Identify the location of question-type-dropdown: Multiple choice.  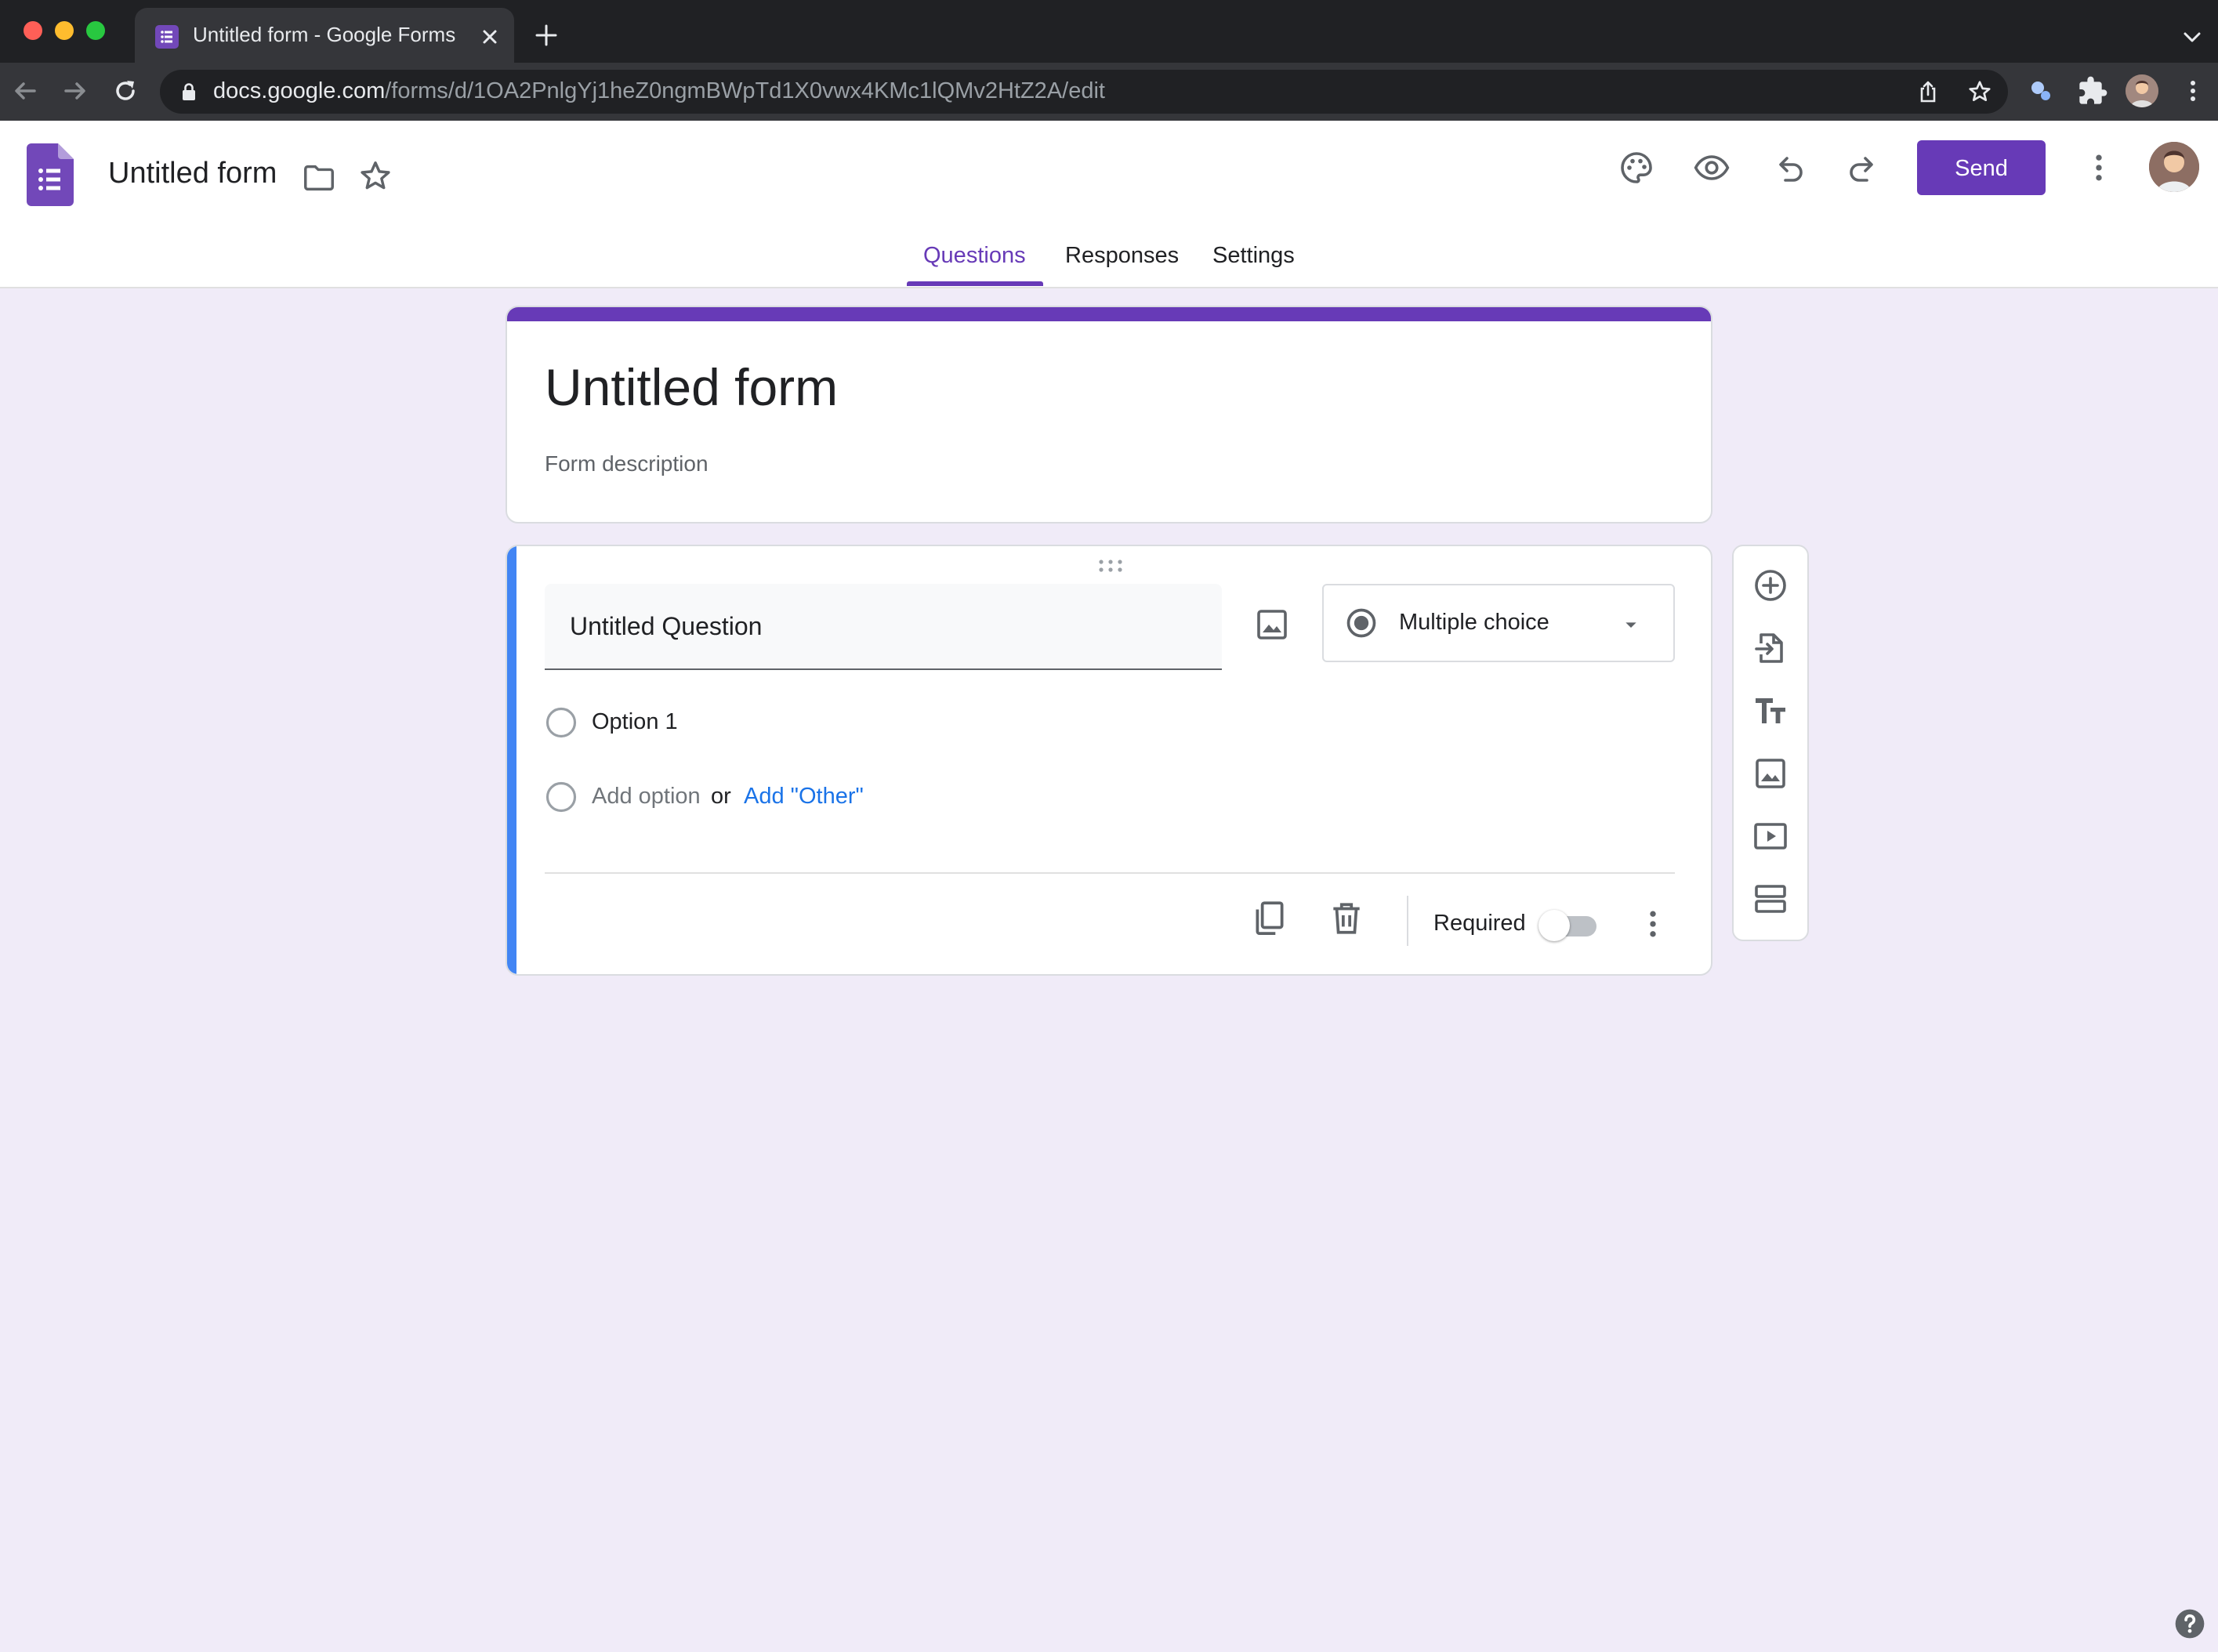
(1498, 623).